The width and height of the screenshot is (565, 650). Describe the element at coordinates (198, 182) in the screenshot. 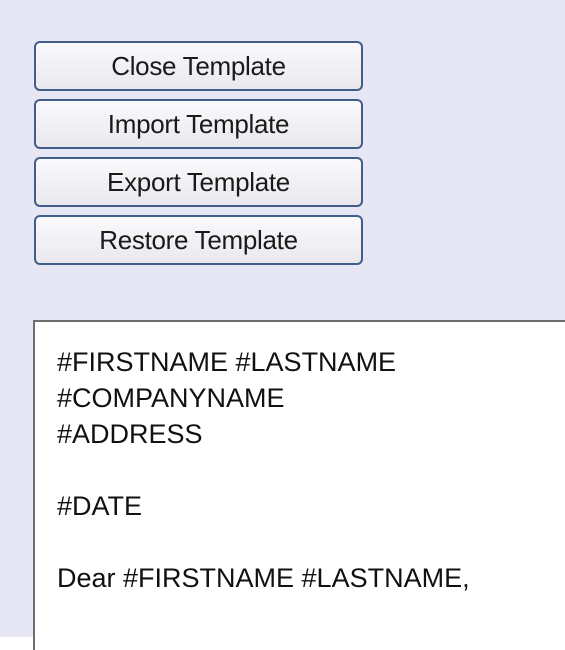

I see `export-template-button: Export Template` at that location.